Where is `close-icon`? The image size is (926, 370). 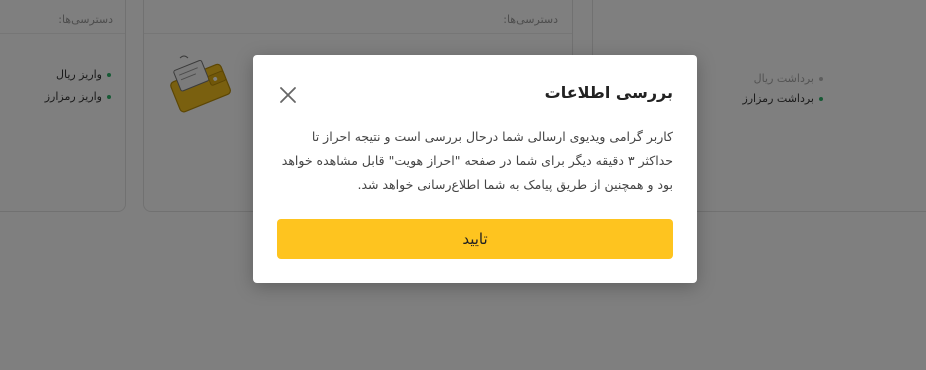
close-icon is located at coordinates (288, 95).